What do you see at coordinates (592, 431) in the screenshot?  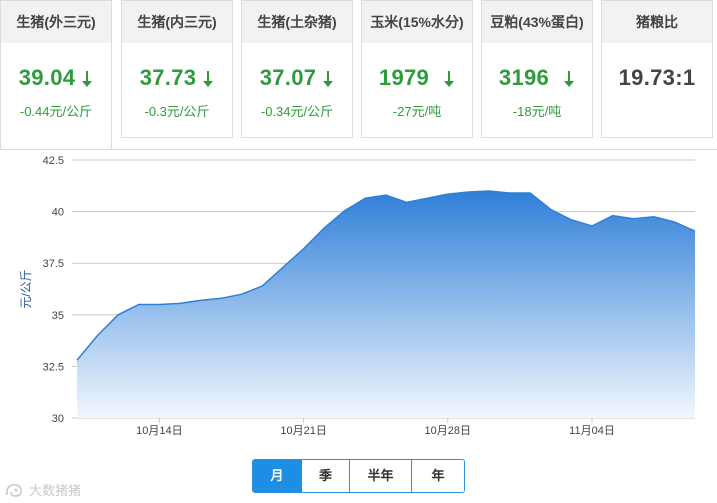 I see `x-tick-label: 11月04日` at bounding box center [592, 431].